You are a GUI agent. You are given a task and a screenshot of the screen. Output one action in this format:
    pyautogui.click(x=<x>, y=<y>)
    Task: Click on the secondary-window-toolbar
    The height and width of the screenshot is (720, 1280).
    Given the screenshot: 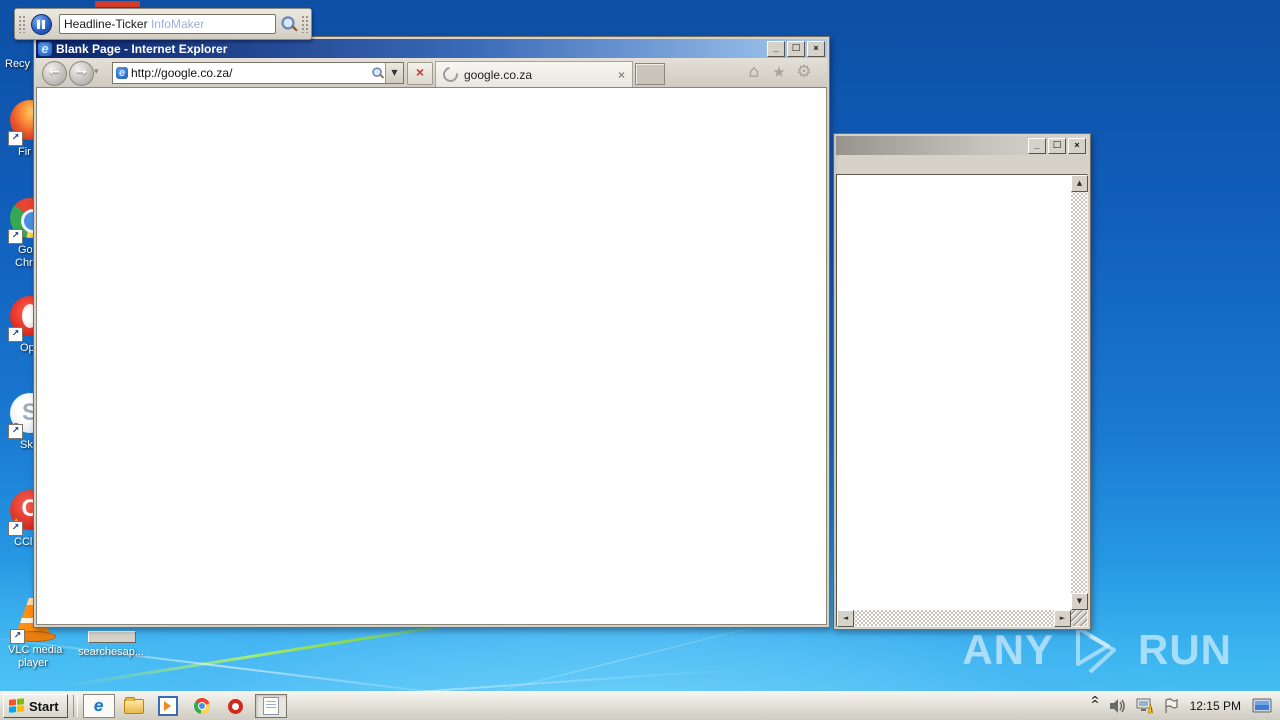 What is the action you would take?
    pyautogui.click(x=962, y=165)
    